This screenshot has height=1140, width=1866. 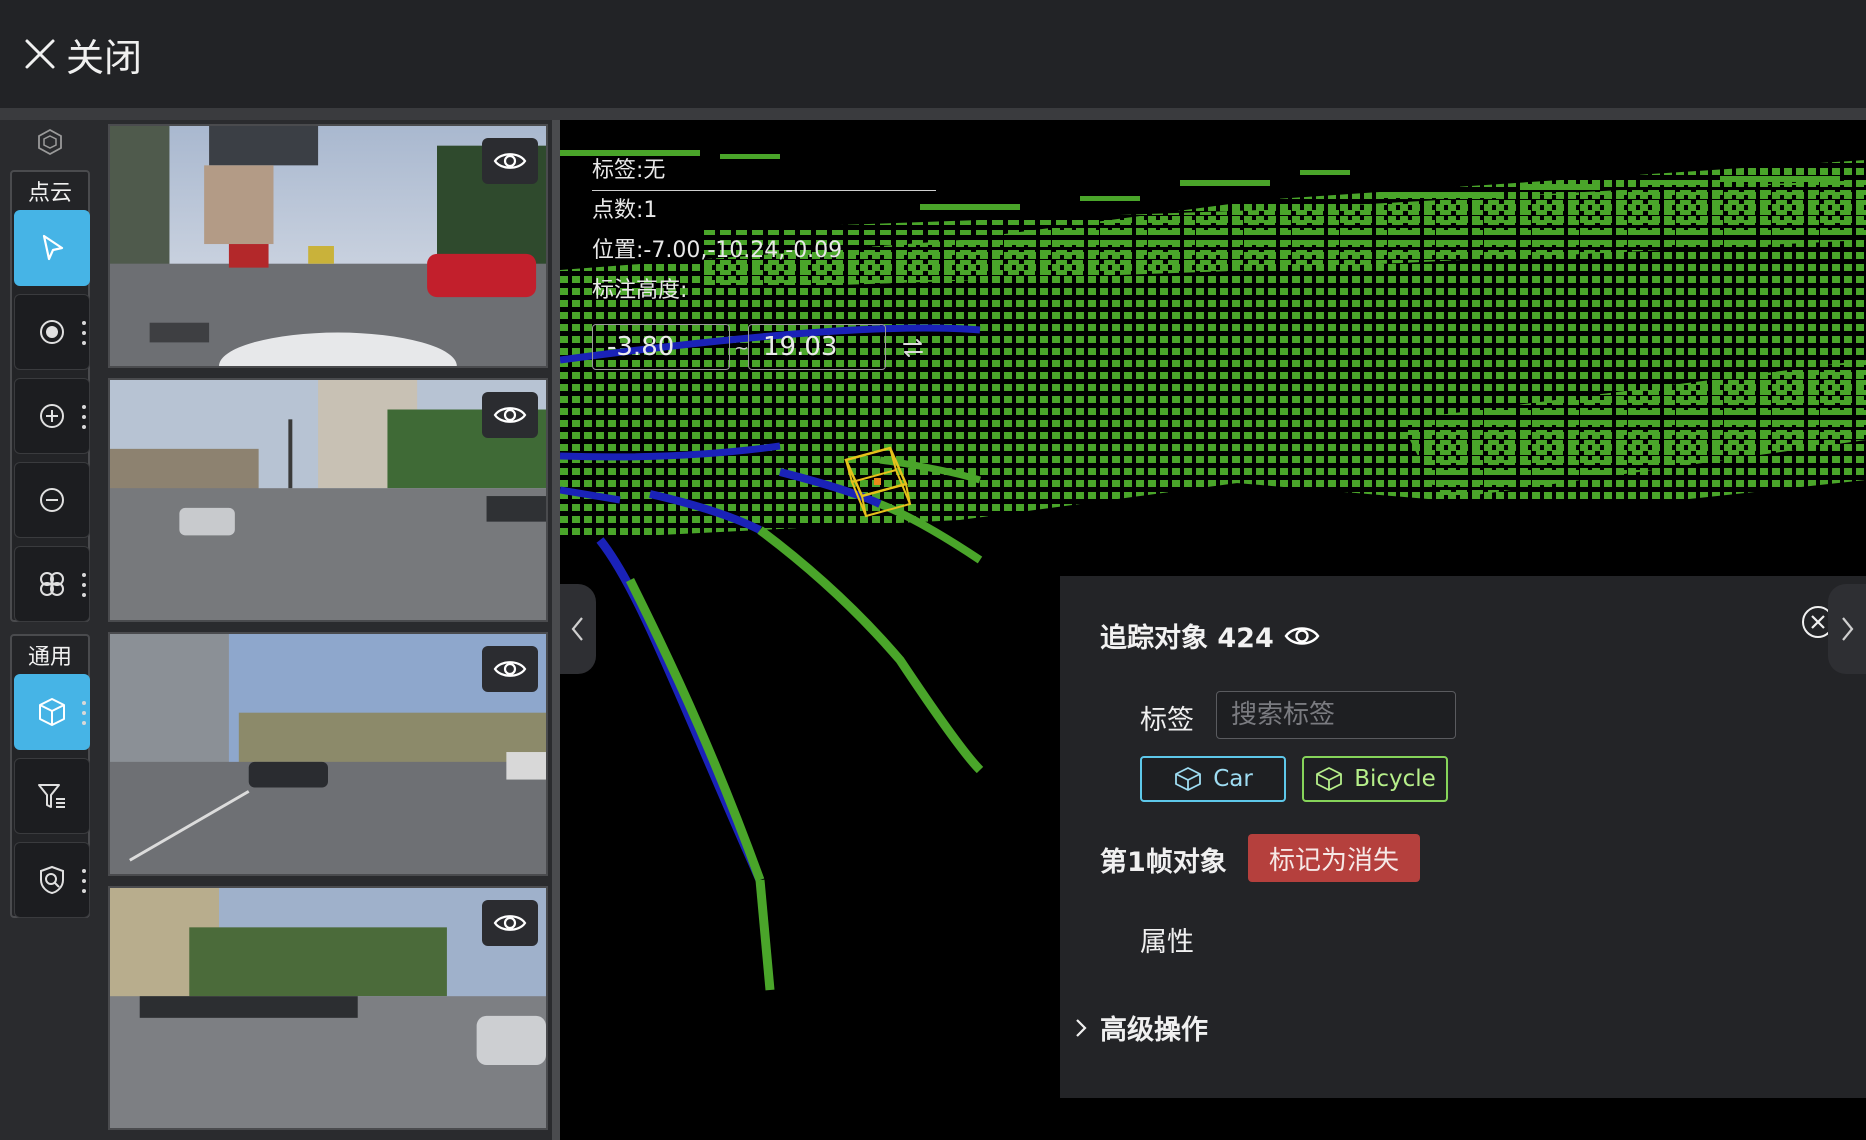 I want to click on camera-panel-divider, so click(x=556, y=630).